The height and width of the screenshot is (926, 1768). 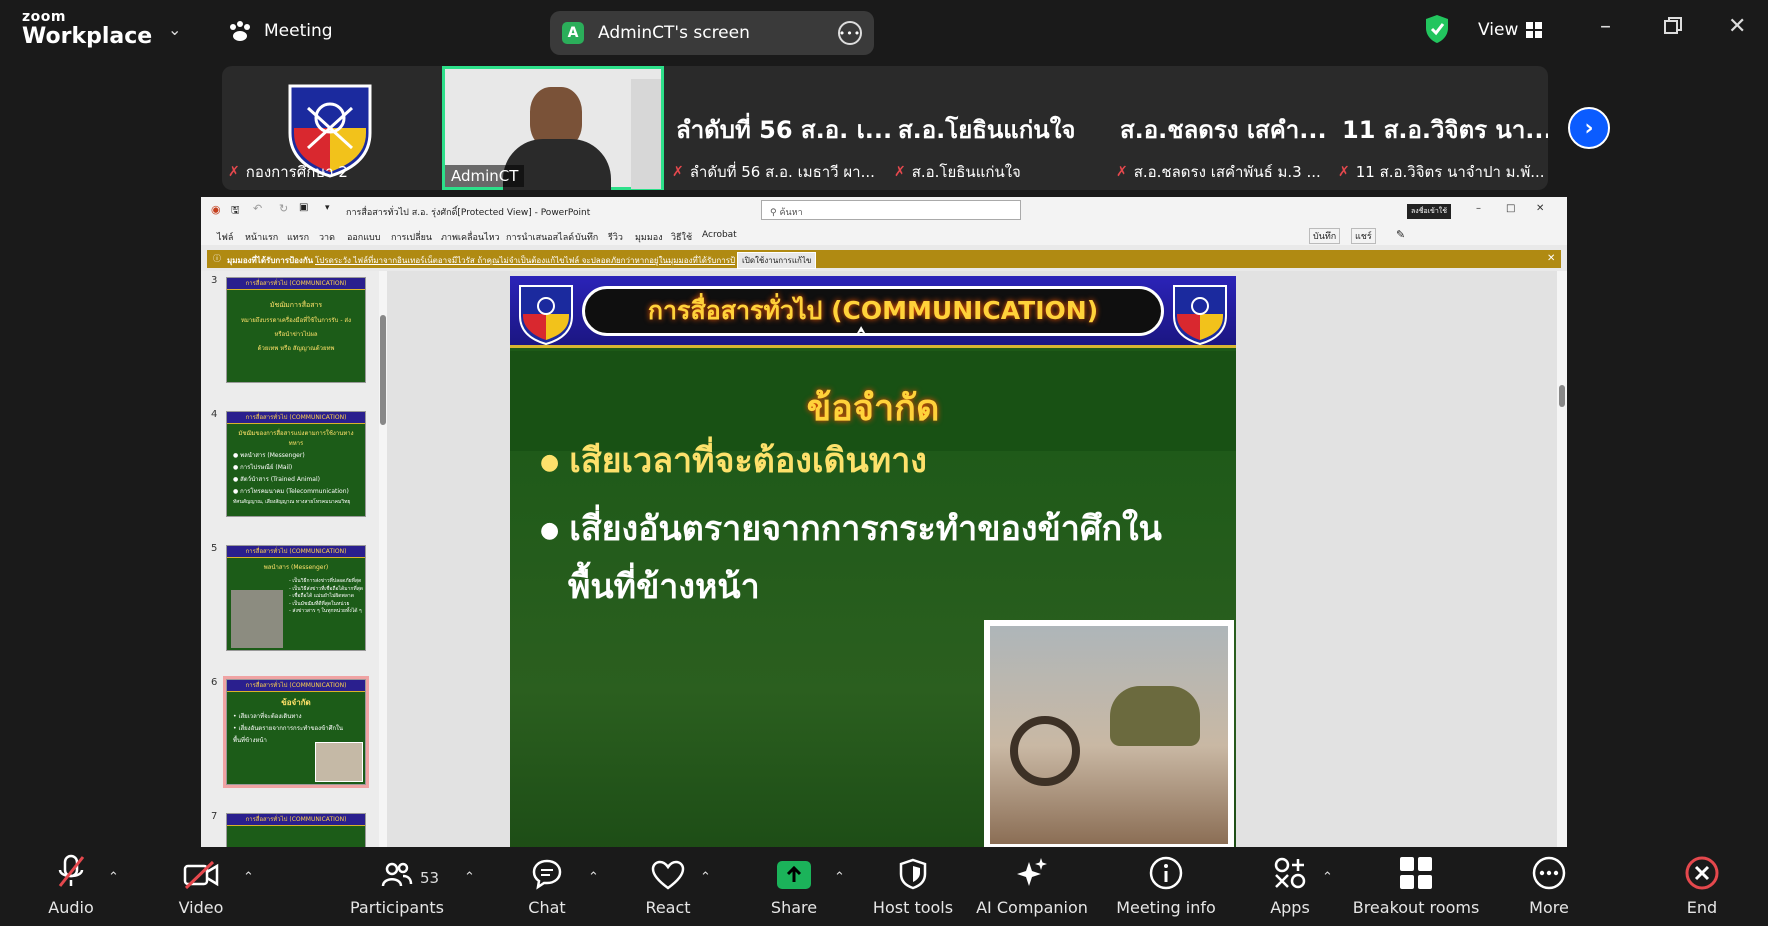 I want to click on more-button: More, so click(x=1549, y=887).